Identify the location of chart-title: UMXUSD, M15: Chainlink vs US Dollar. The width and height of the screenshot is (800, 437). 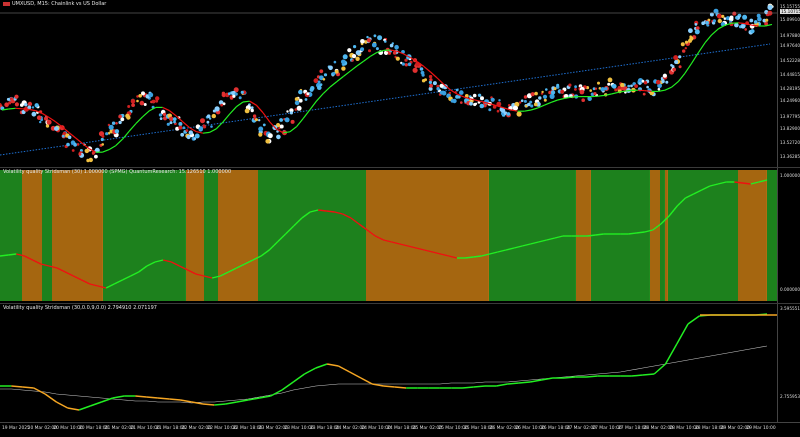
(54, 4).